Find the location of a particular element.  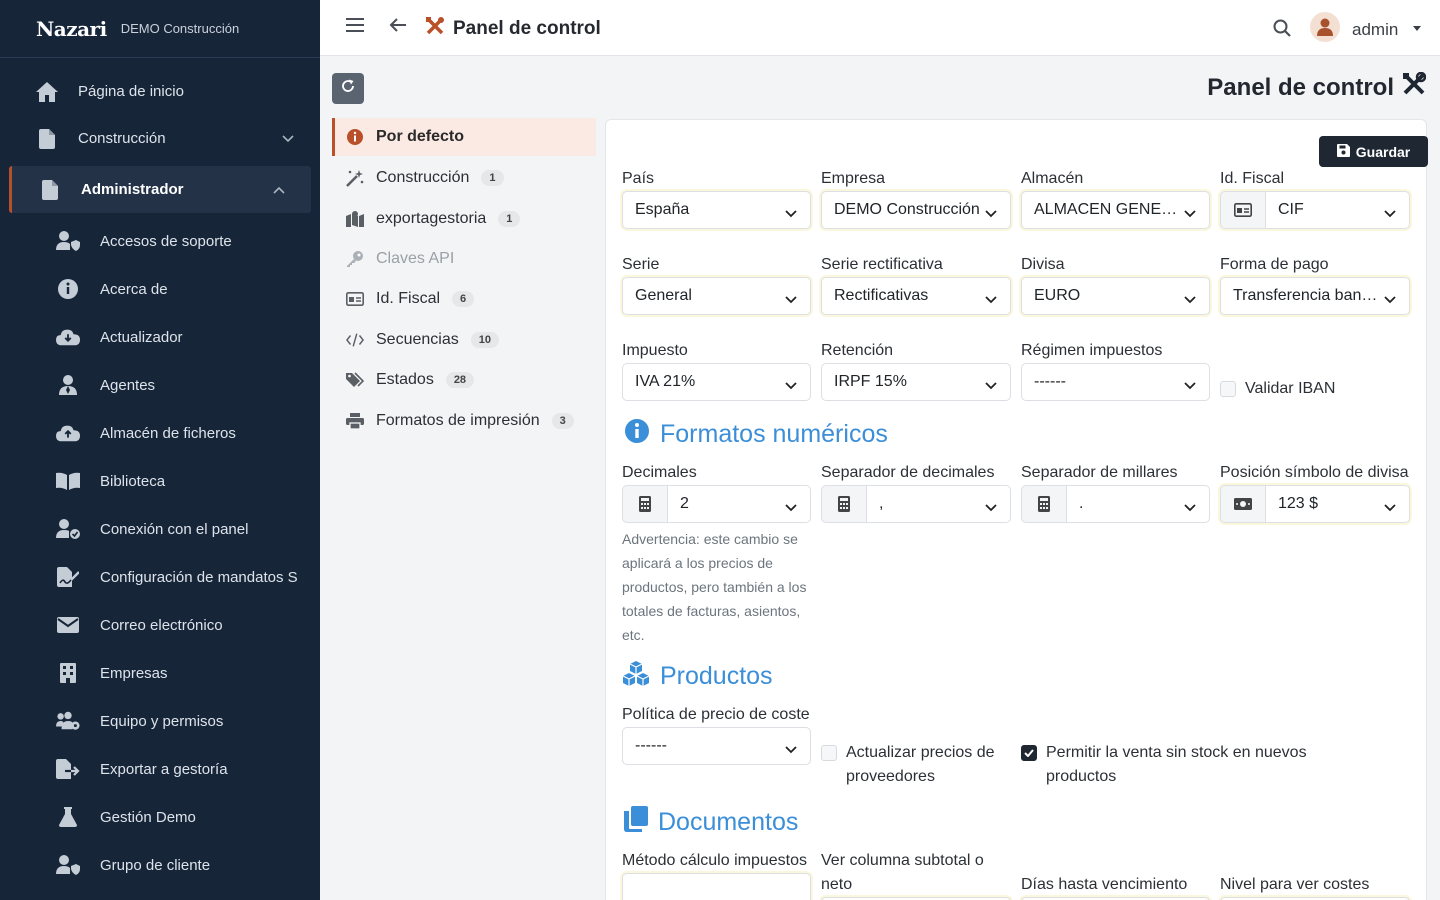

checkbox-actualizar-precios: Actualizar precios de proveedores is located at coordinates (916, 765).